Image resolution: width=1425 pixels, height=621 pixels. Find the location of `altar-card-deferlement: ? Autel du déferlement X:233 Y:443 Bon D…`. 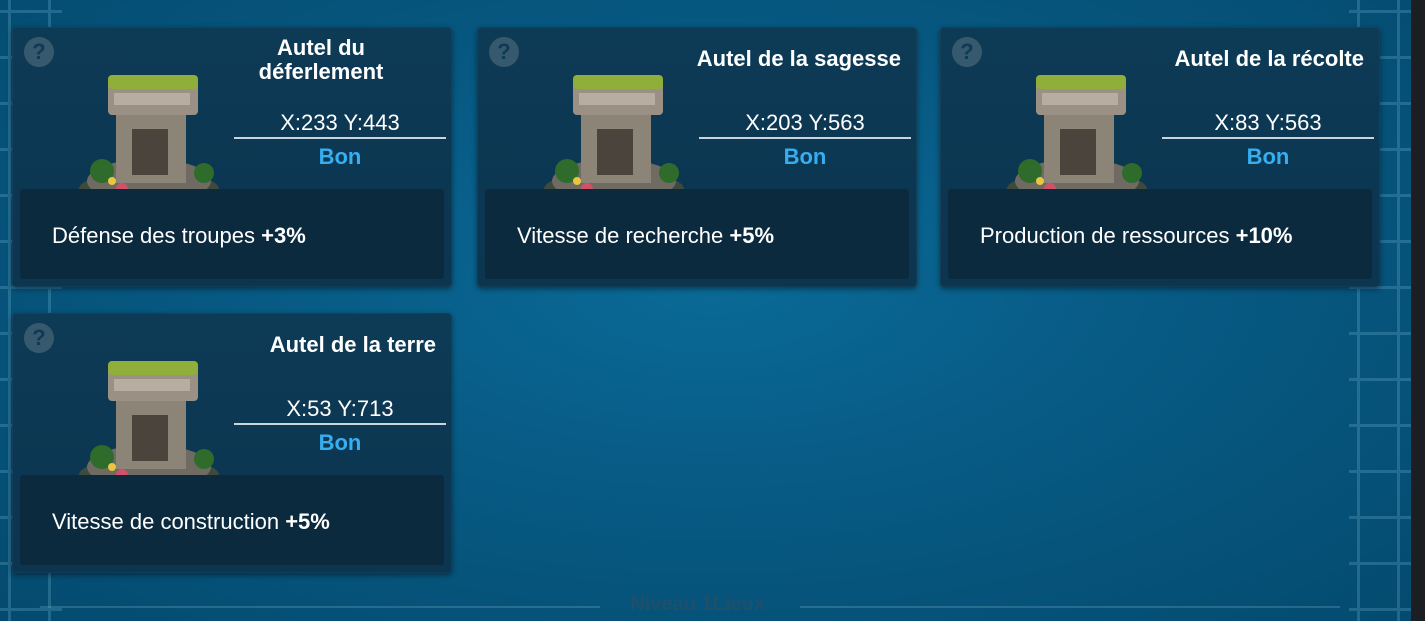

altar-card-deferlement: ? Autel du déferlement X:233 Y:443 Bon D… is located at coordinates (232, 157).